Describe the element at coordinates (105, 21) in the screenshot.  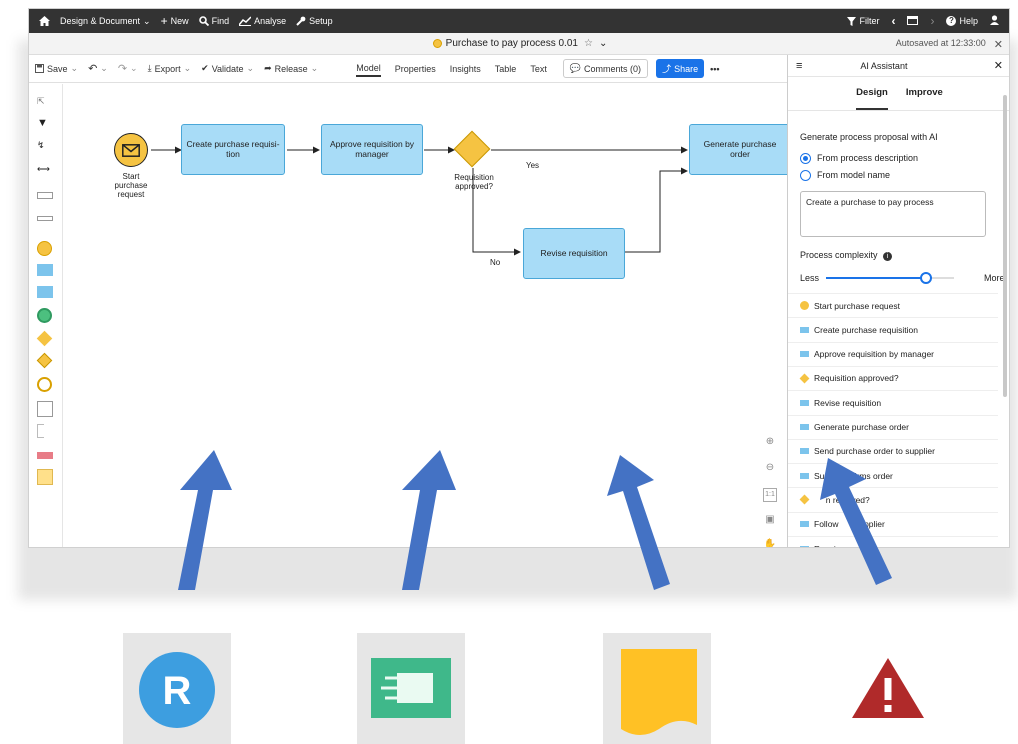
I see `design-document-menu: Design & Document ⌄` at that location.